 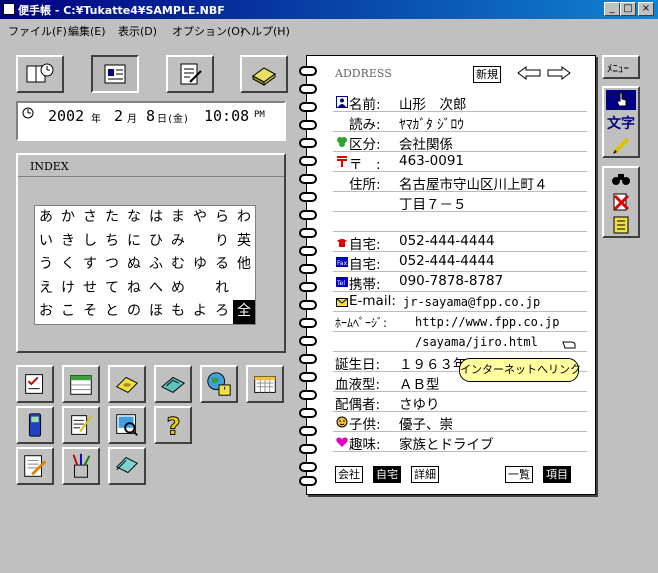 I want to click on next-arrow-icon, so click(x=559, y=73).